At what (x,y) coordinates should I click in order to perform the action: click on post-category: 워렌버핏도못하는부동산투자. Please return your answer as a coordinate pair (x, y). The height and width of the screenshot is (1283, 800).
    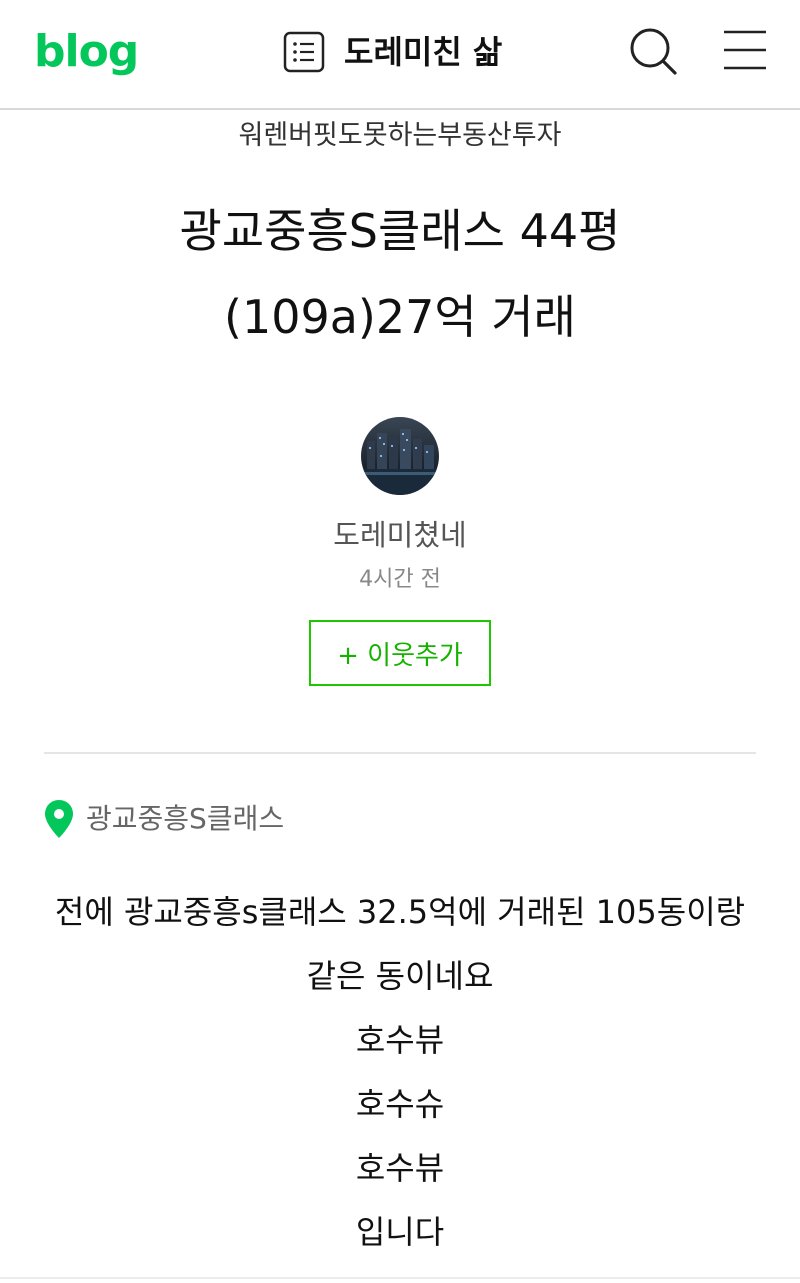
    Looking at the image, I should click on (400, 136).